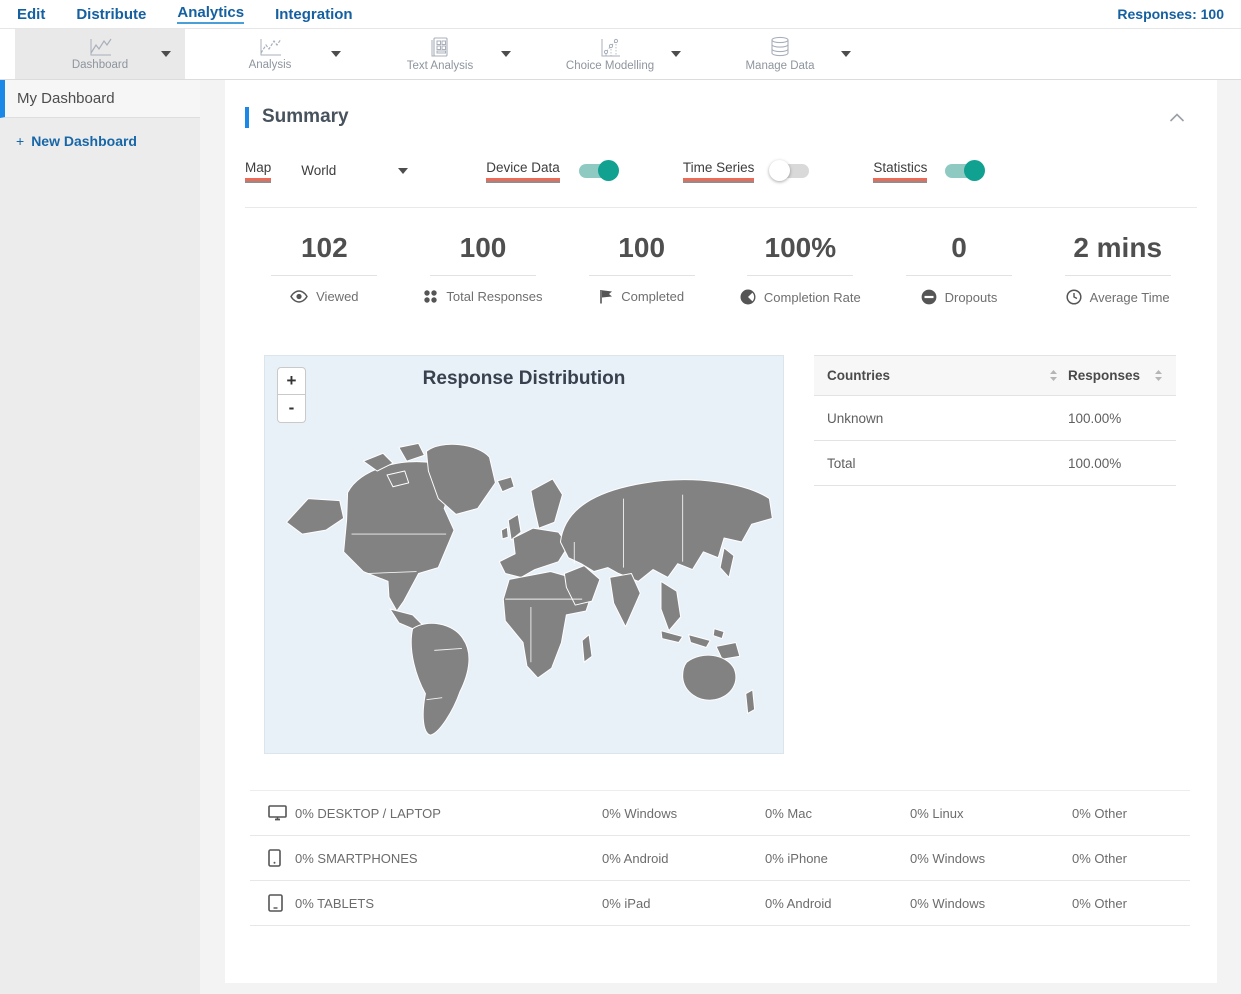 The height and width of the screenshot is (994, 1241). What do you see at coordinates (524, 574) in the screenshot?
I see `world-map` at bounding box center [524, 574].